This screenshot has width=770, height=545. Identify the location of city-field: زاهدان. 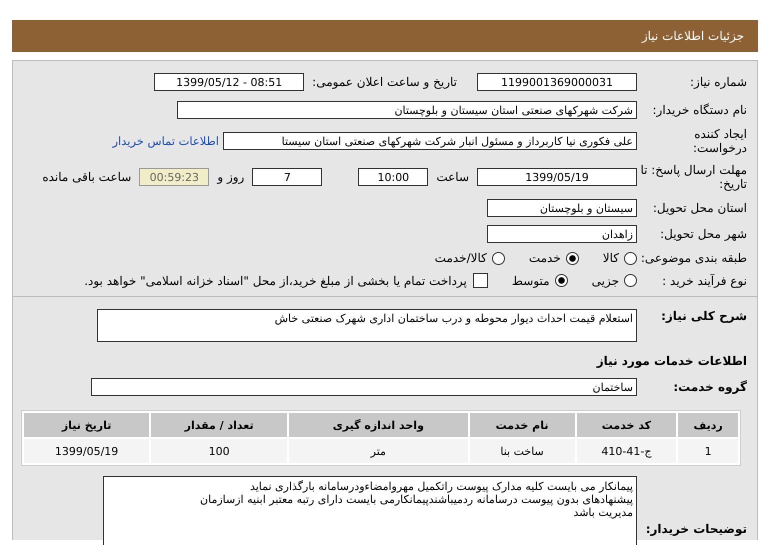
(562, 234).